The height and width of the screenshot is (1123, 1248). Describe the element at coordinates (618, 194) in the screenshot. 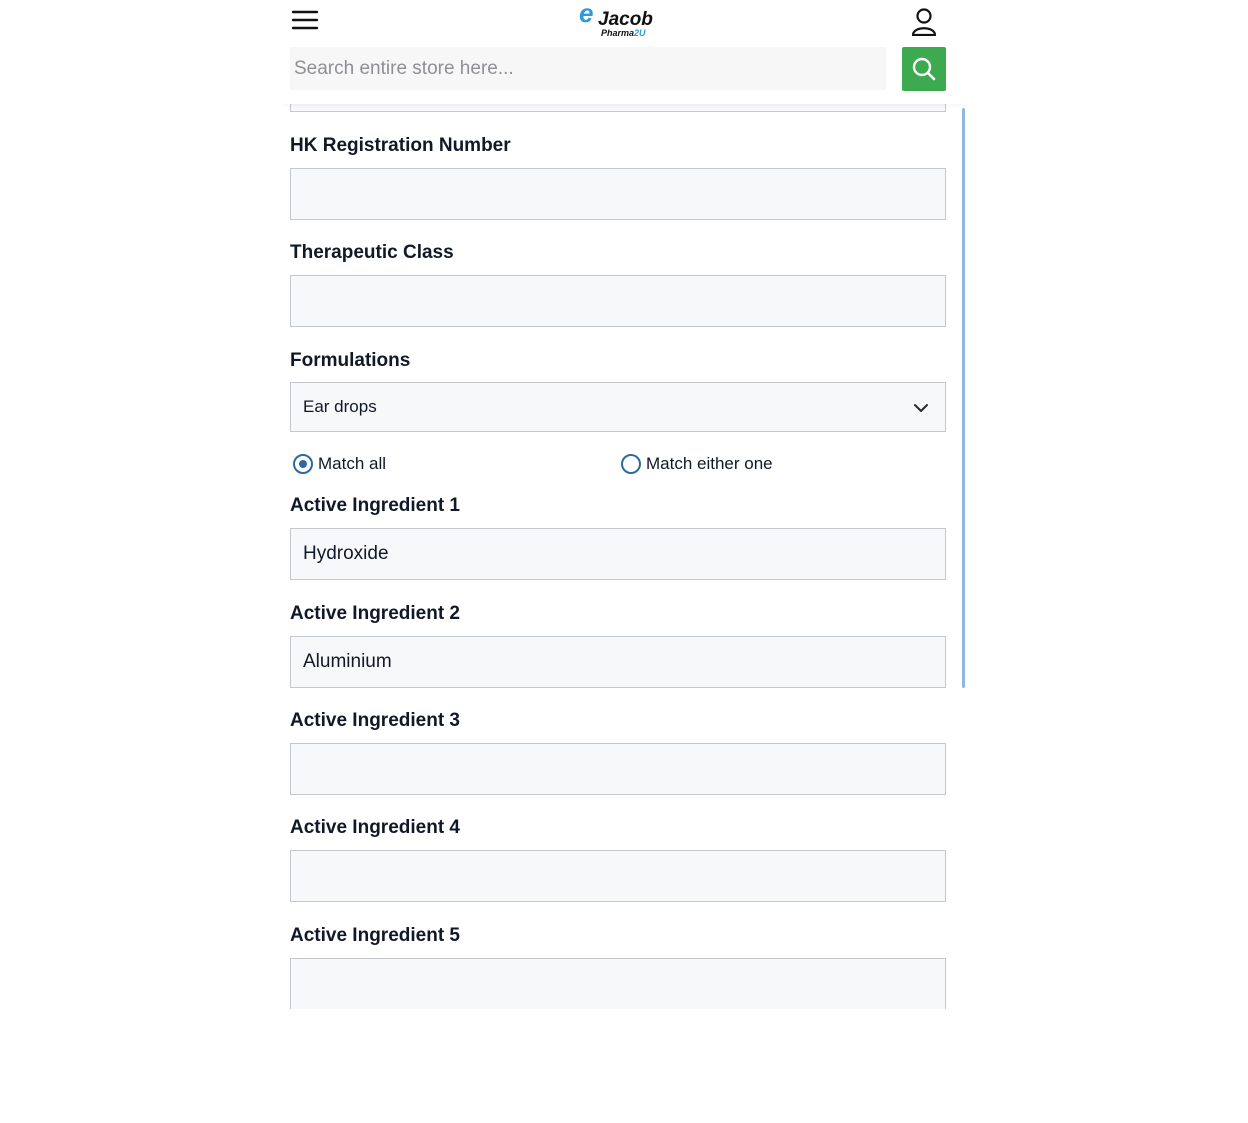

I see `hk-registration-number-input` at that location.